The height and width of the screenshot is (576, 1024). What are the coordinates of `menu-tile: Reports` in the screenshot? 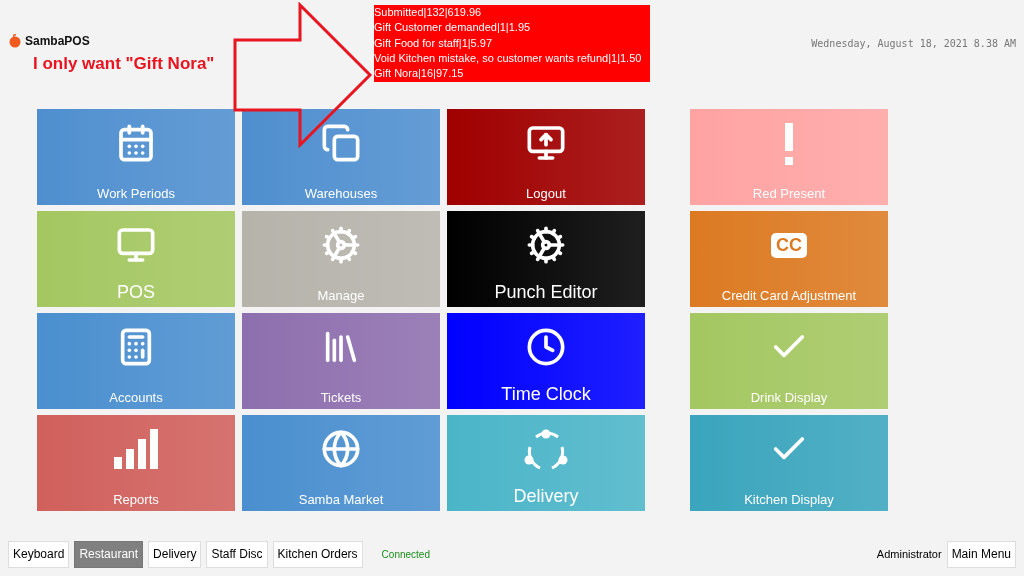 It's located at (136, 463).